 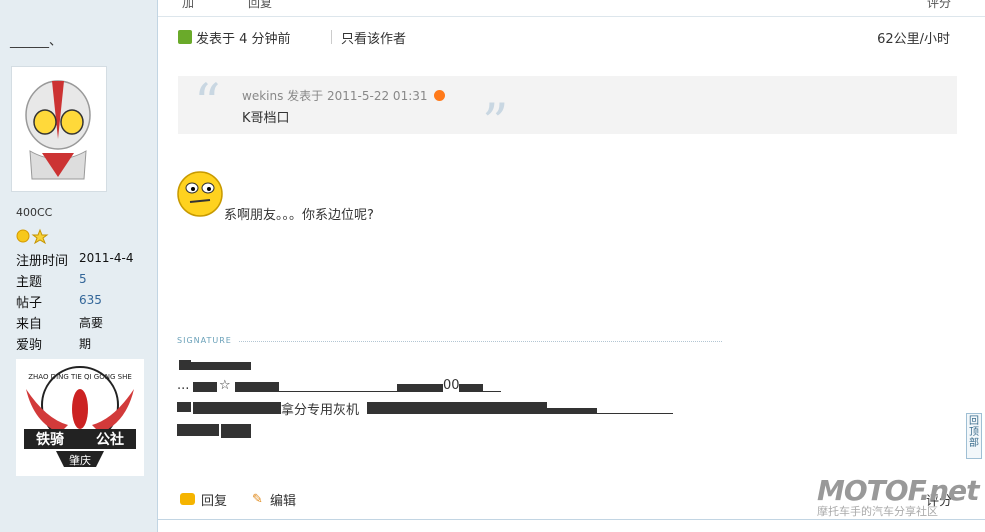 I want to click on svg-text: 肇庆, so click(x=80, y=460).